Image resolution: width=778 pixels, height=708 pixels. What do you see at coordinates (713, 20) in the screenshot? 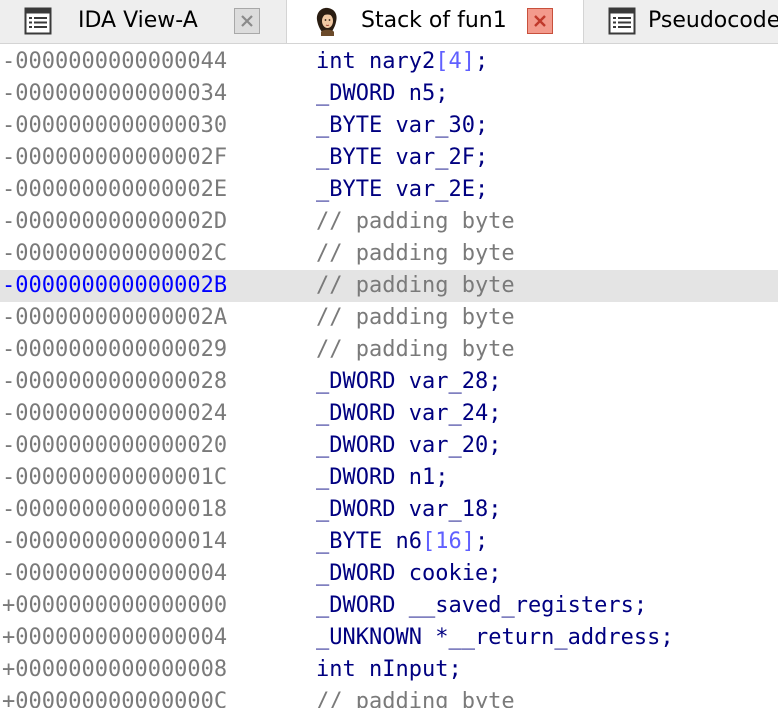
I see `tab-label: Pseudocode` at bounding box center [713, 20].